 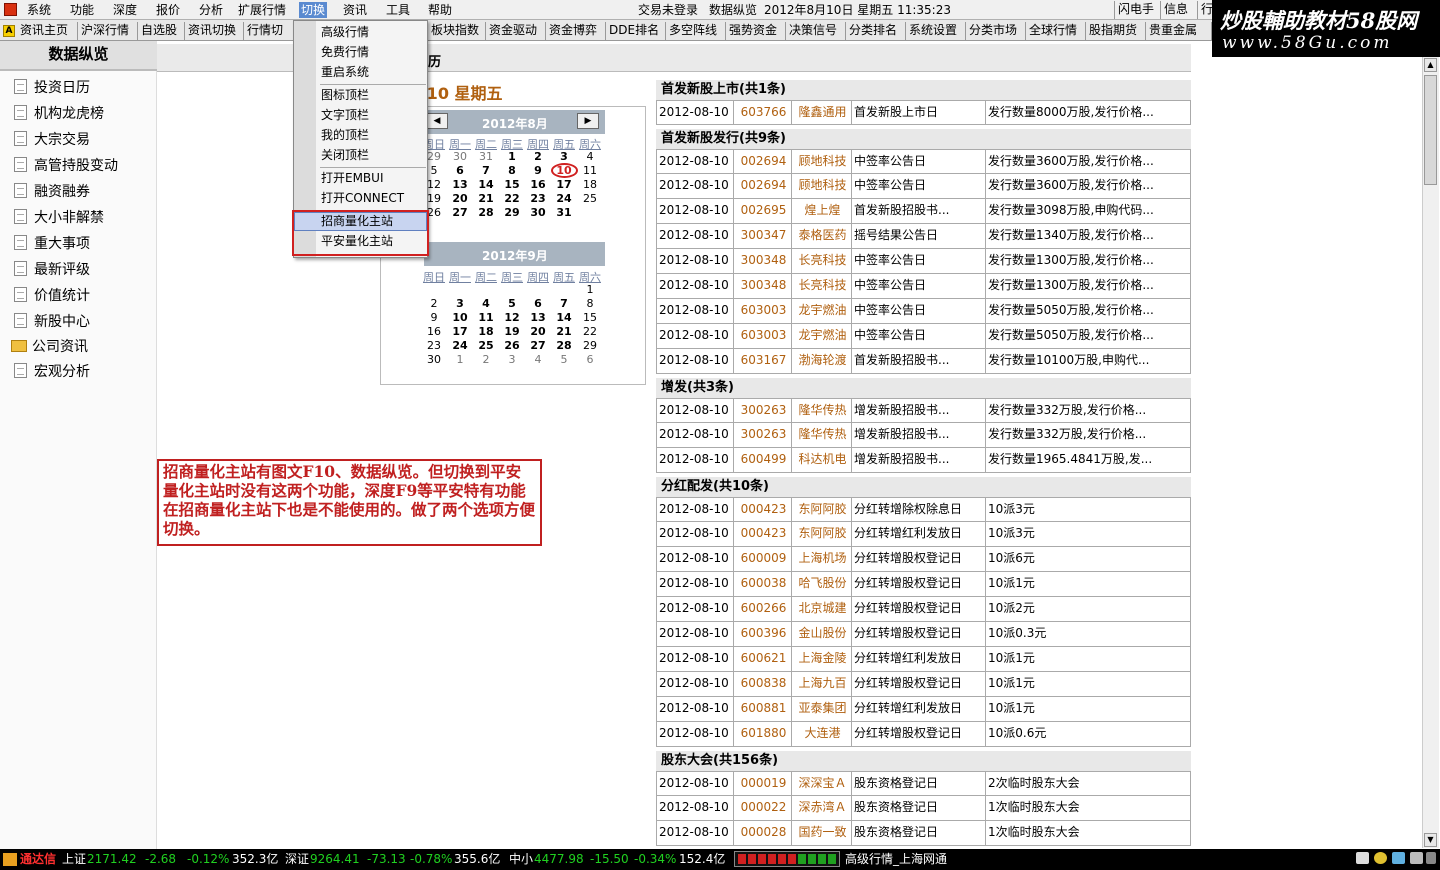 What do you see at coordinates (434, 360) in the screenshot?
I see `calendar-day: 30` at bounding box center [434, 360].